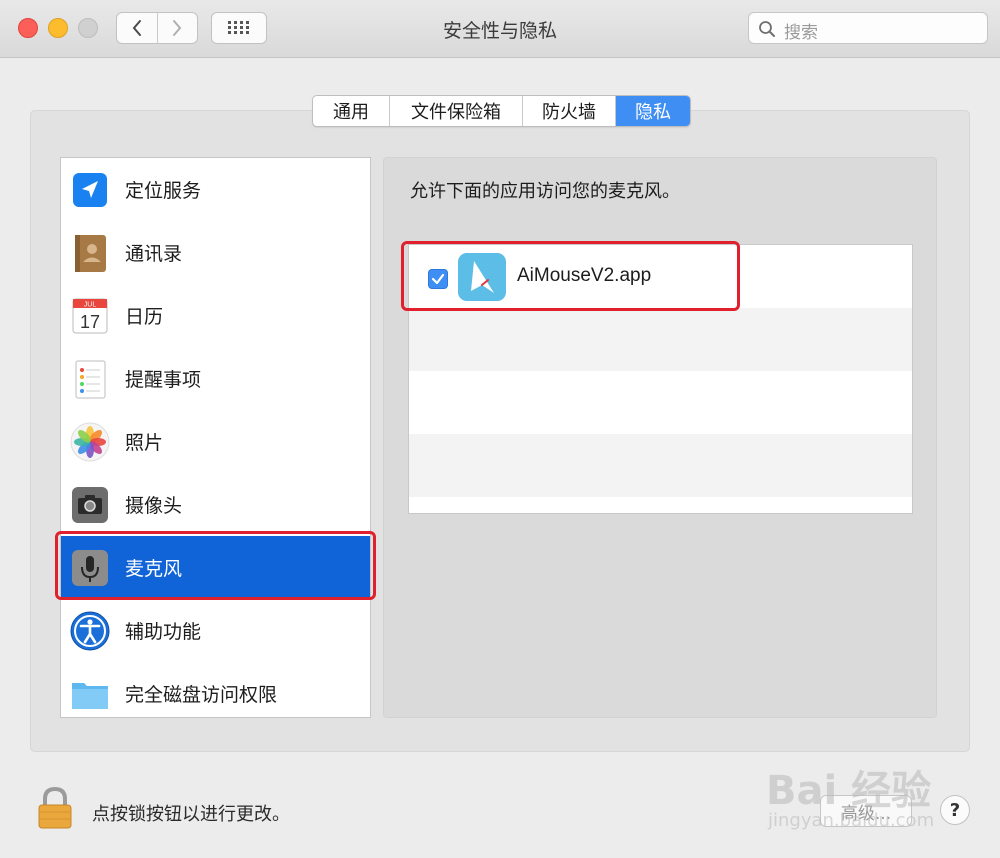  I want to click on contacts-book-icon, so click(90, 253).